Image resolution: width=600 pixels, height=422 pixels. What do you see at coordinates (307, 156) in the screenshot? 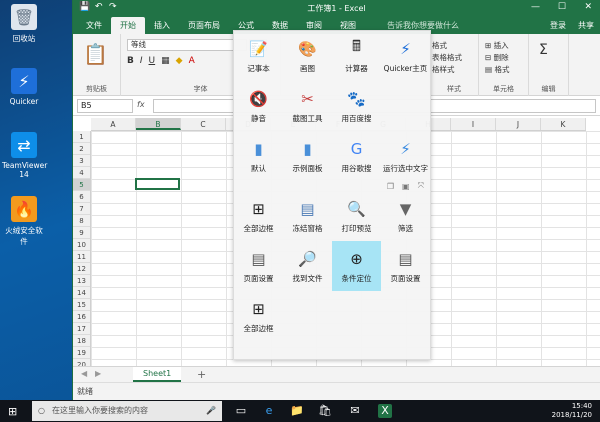
I see `quicker-action: ▮ 示例面板` at bounding box center [307, 156].